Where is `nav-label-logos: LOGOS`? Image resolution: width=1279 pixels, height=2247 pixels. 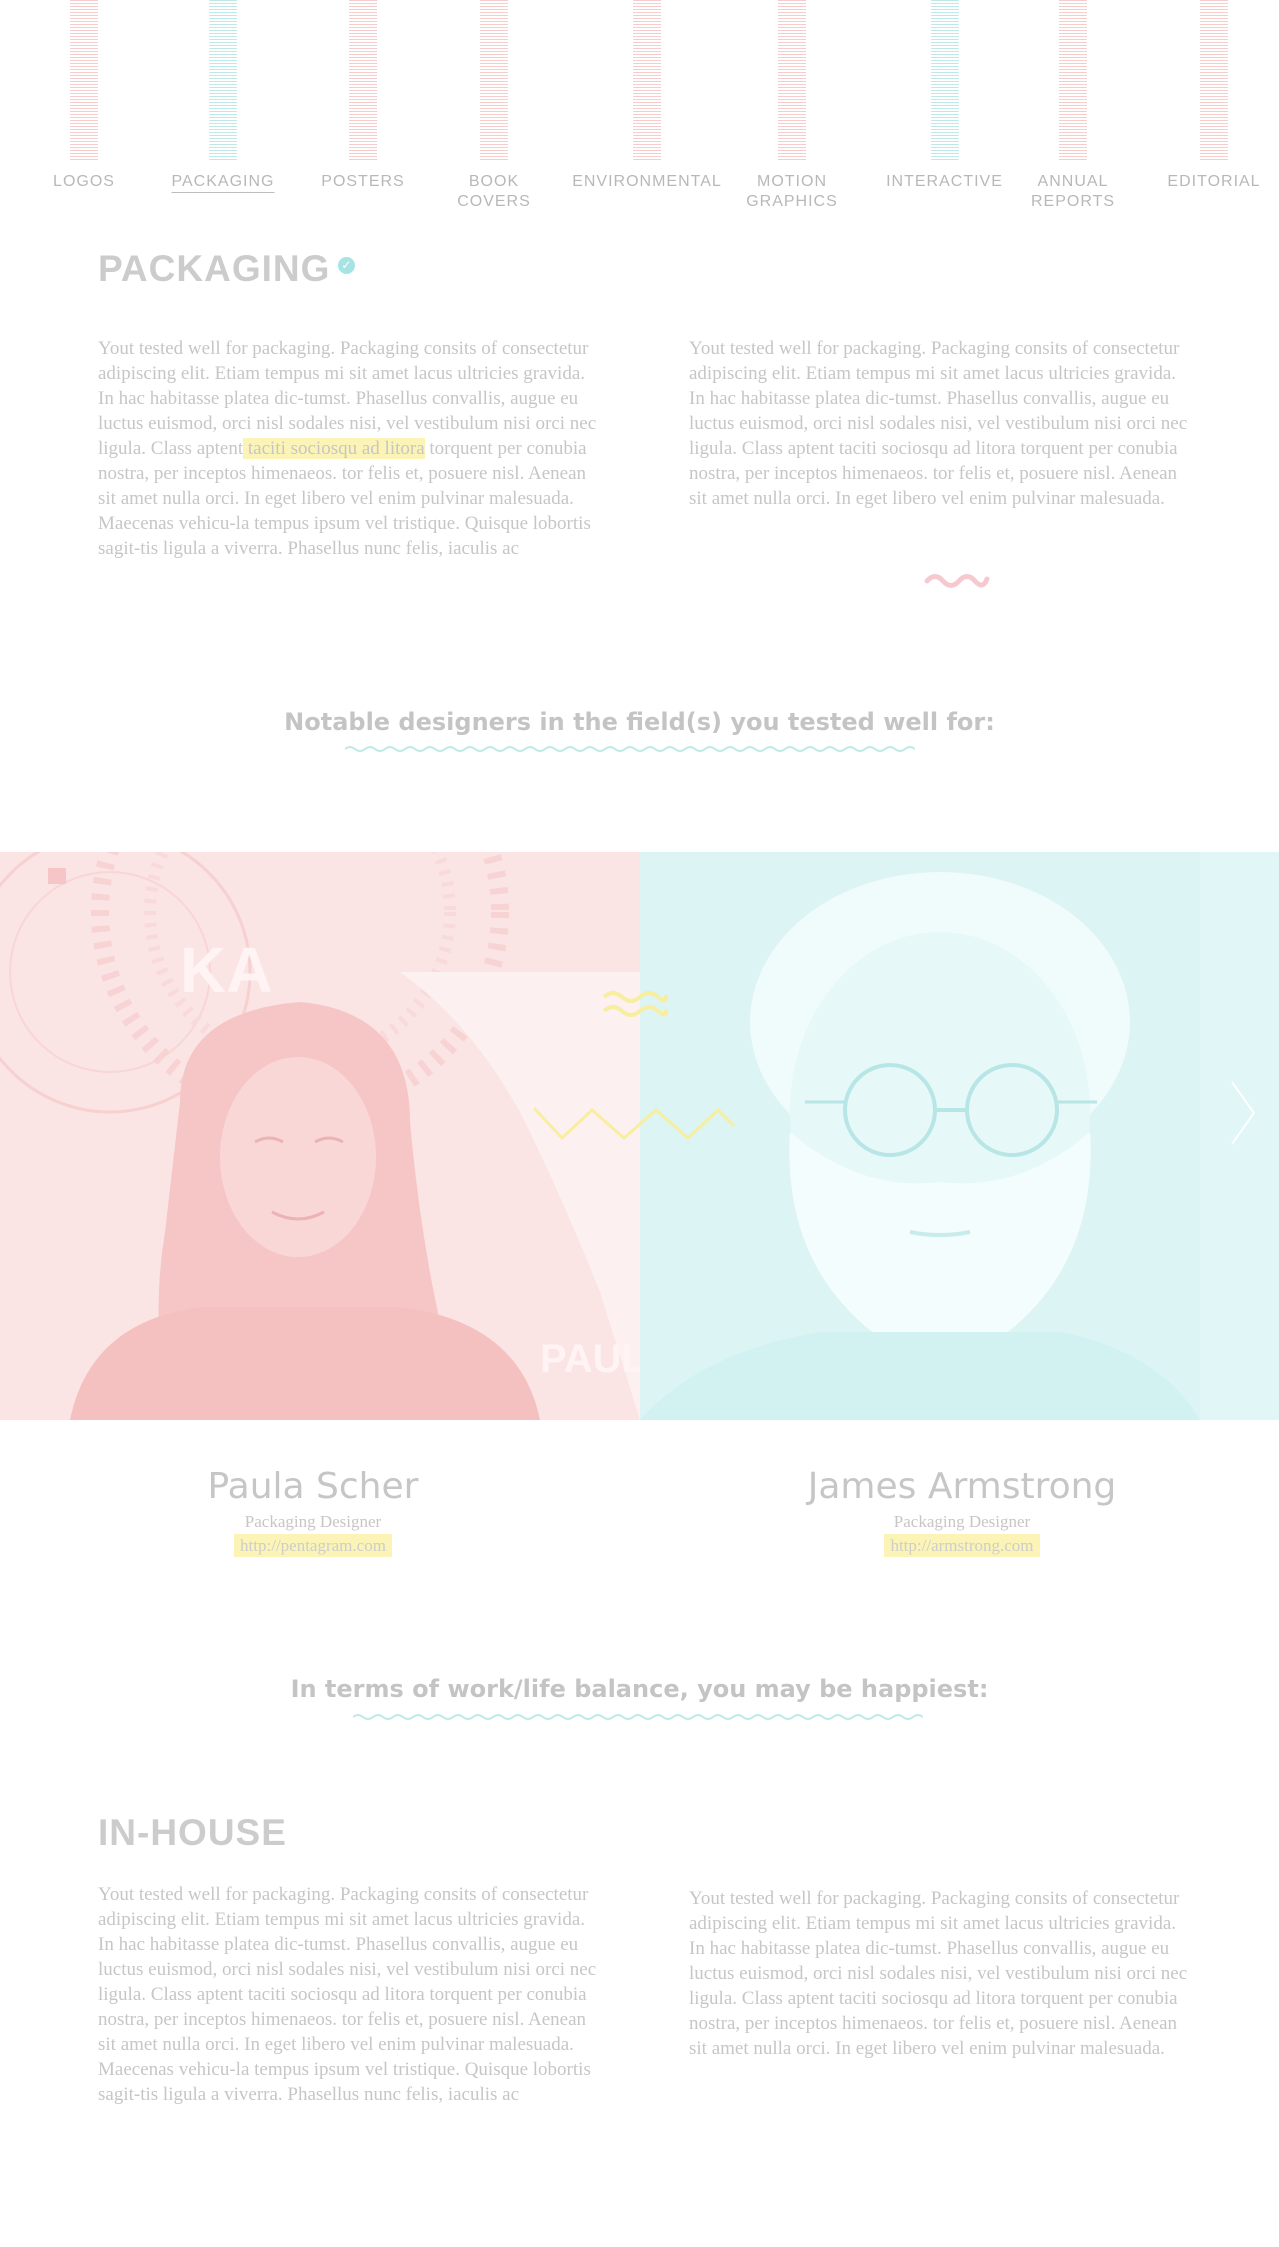 nav-label-logos: LOGOS is located at coordinates (84, 181).